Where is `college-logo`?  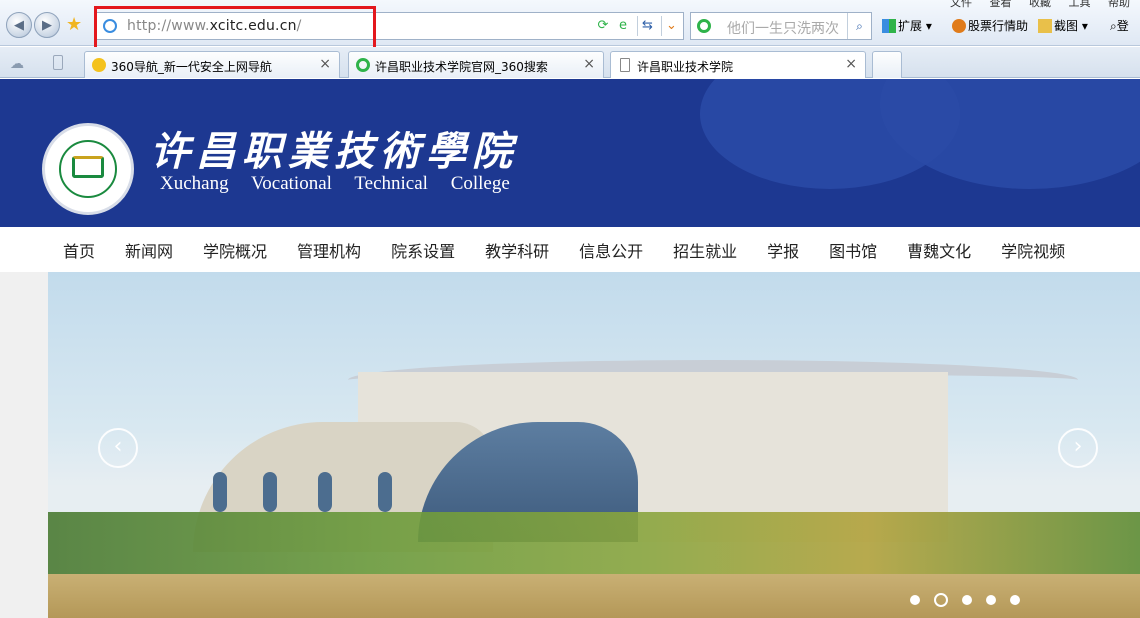 college-logo is located at coordinates (88, 169).